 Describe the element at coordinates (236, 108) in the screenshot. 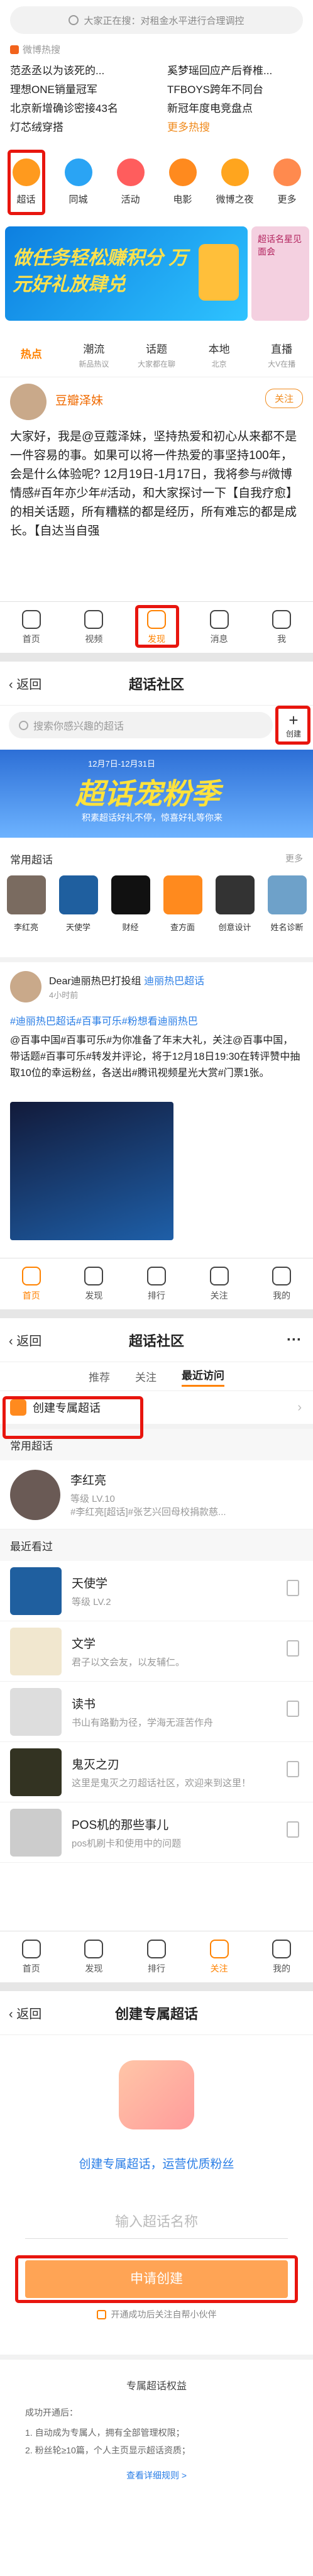

I see `hot-item: 新冠年度电竞盘点` at that location.